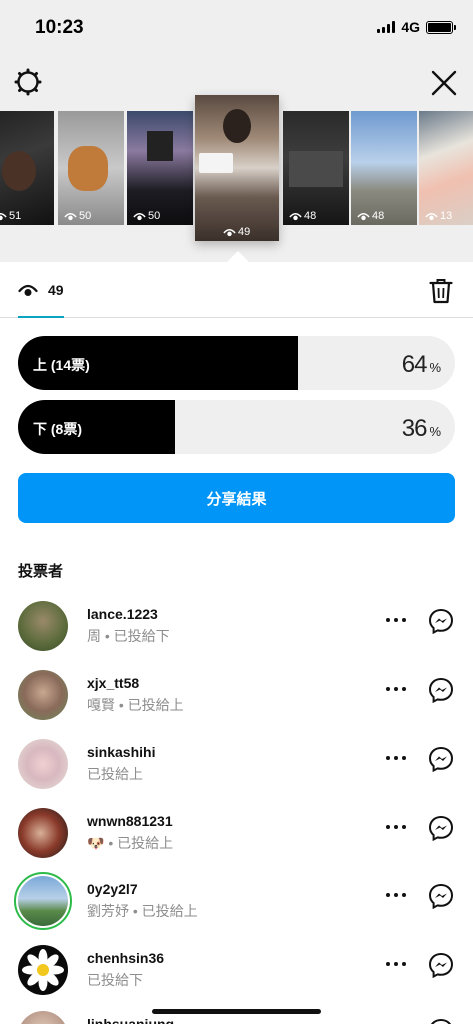 The height and width of the screenshot is (1024, 473). Describe the element at coordinates (61, 365) in the screenshot. I see `poll-option-label: 上 (14票)` at that location.